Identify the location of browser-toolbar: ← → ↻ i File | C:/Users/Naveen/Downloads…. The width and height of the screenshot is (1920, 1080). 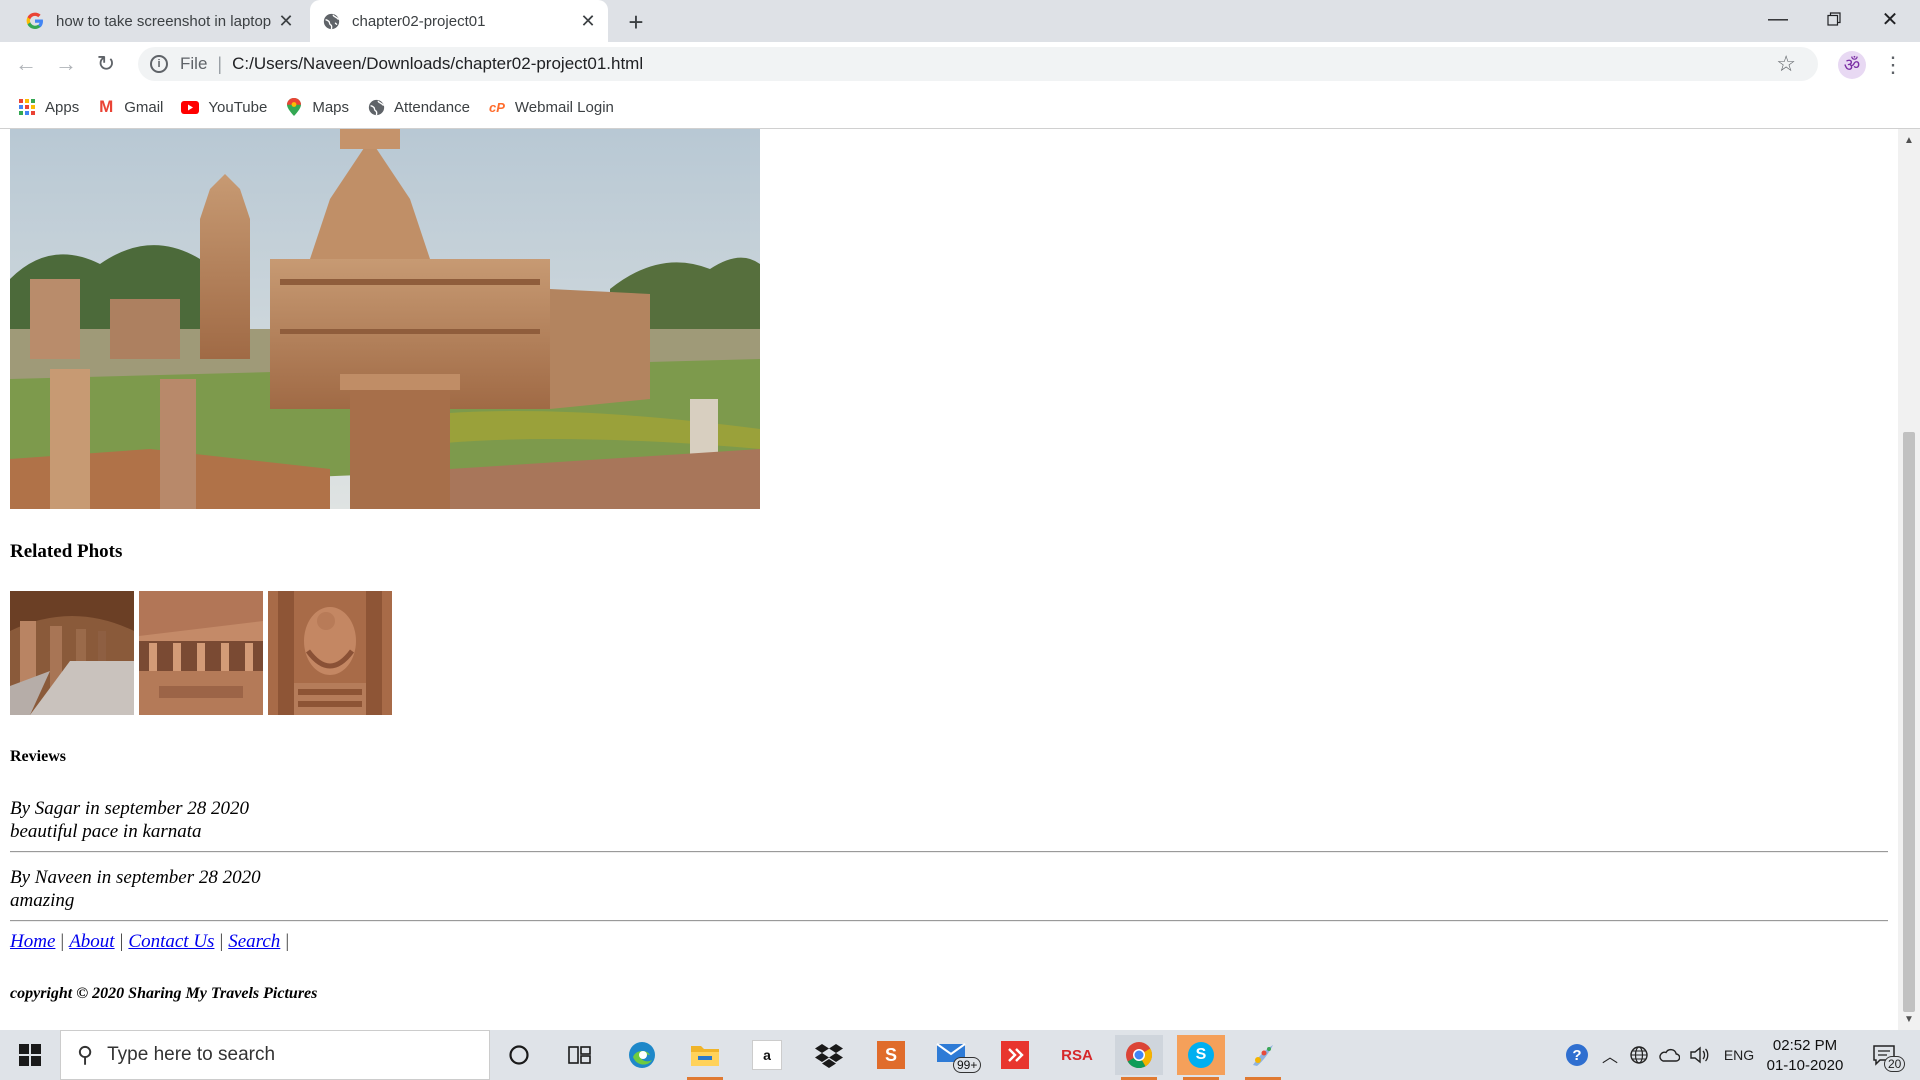
(960, 64).